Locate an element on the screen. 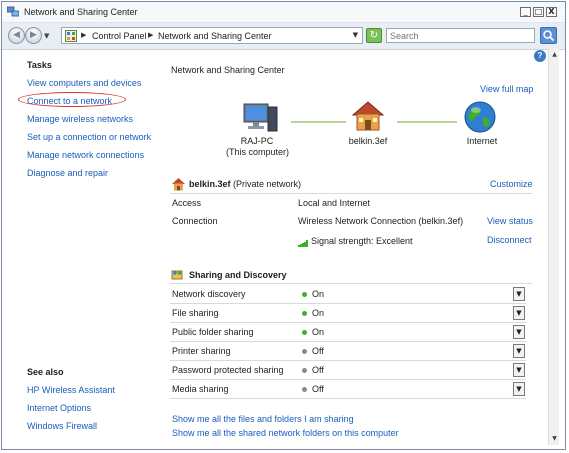 The image size is (569, 453). computer-icon is located at coordinates (260, 117).